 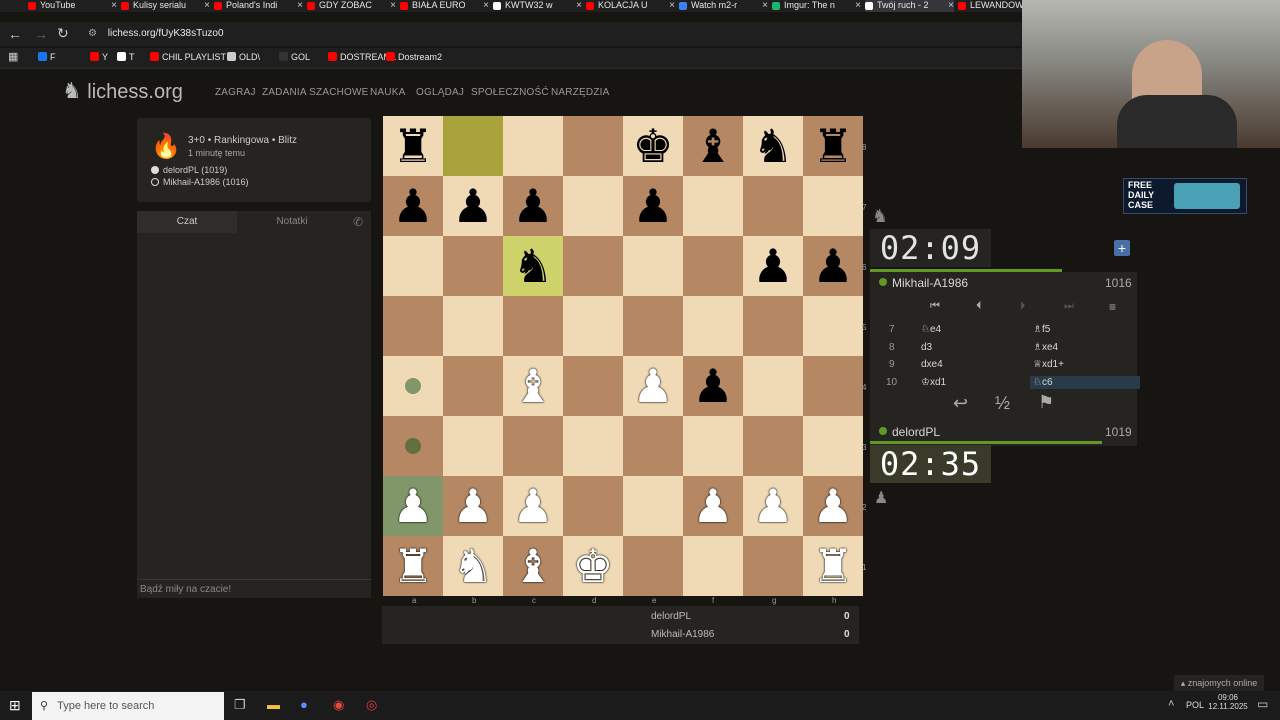 I want to click on first-move-icon: ⏮, so click(x=935, y=306).